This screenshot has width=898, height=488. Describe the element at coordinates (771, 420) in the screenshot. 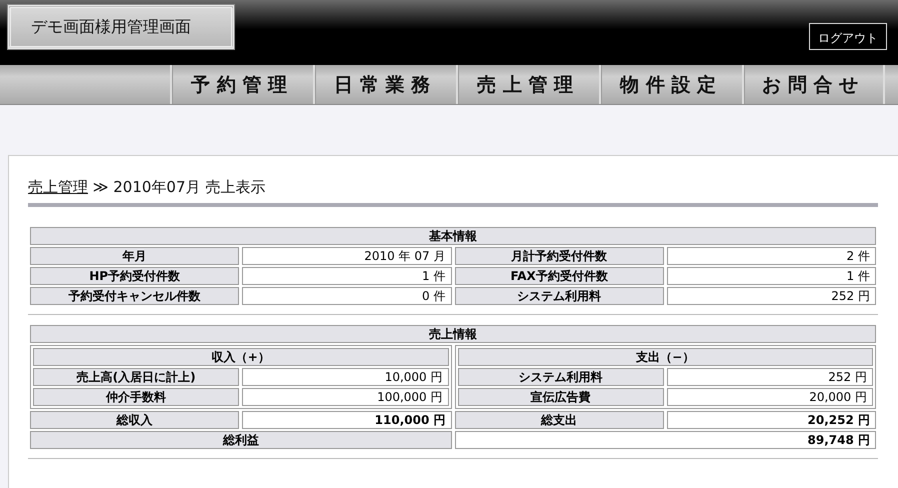

I see `value-cell: 20,252 円` at that location.